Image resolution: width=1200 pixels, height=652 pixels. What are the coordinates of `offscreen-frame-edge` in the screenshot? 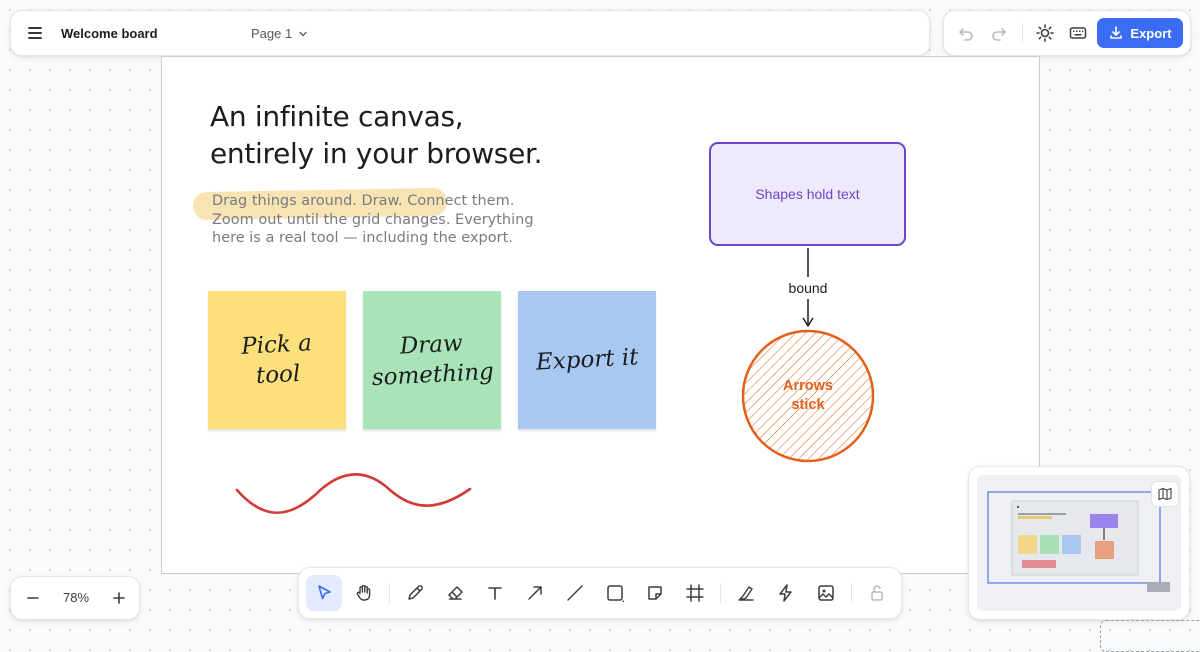 It's located at (1150, 636).